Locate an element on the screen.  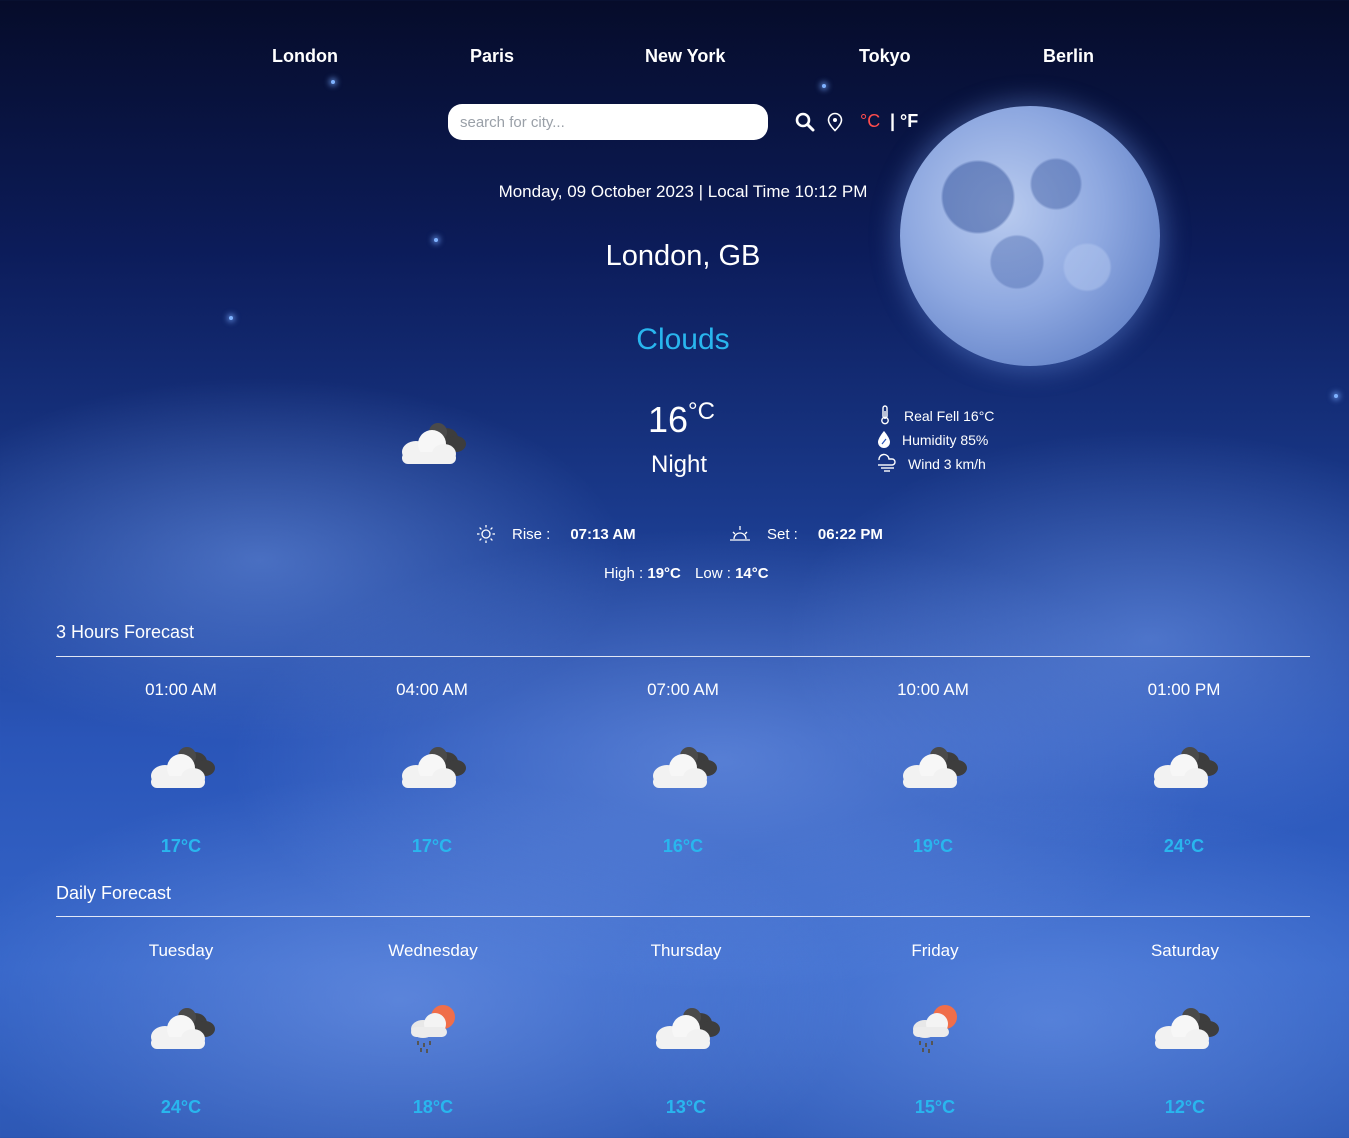
detail-wind: Wind 3 km/h is located at coordinates (931, 464).